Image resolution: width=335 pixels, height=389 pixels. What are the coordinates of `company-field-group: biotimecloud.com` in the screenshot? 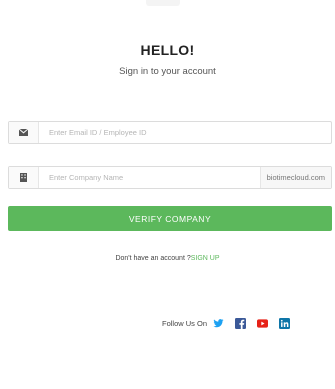 It's located at (170, 177).